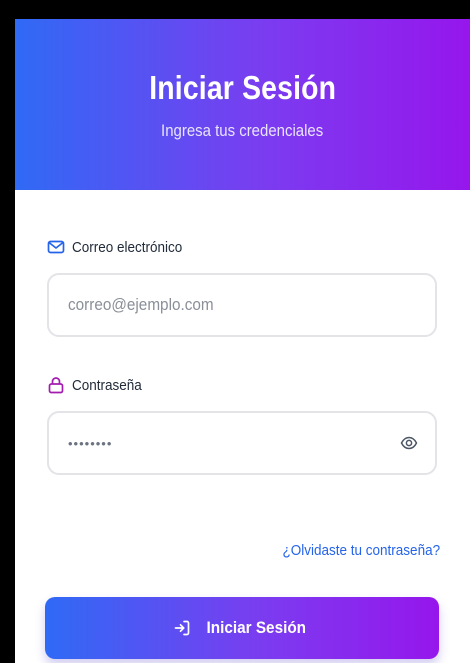 The image size is (470, 663). What do you see at coordinates (361, 550) in the screenshot?
I see `forgot-password-link: ¿Olvidaste tu contraseña?` at bounding box center [361, 550].